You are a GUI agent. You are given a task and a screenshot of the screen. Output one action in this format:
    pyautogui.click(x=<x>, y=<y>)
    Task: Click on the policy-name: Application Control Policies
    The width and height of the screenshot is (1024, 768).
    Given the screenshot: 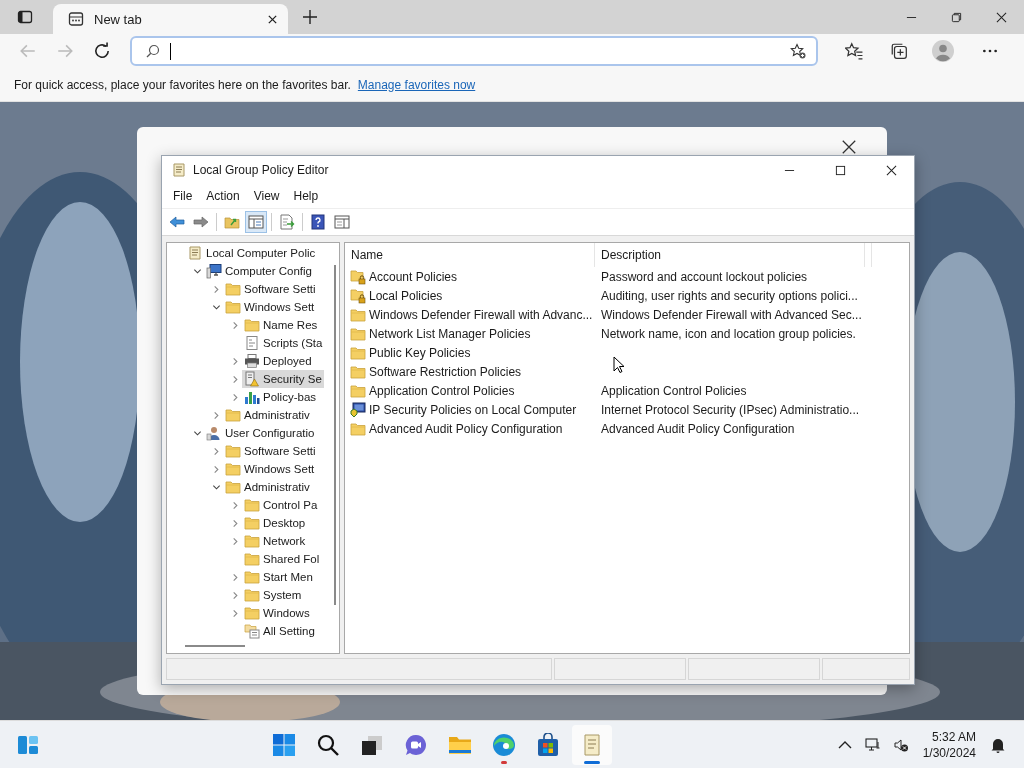 What is the action you would take?
    pyautogui.click(x=442, y=390)
    